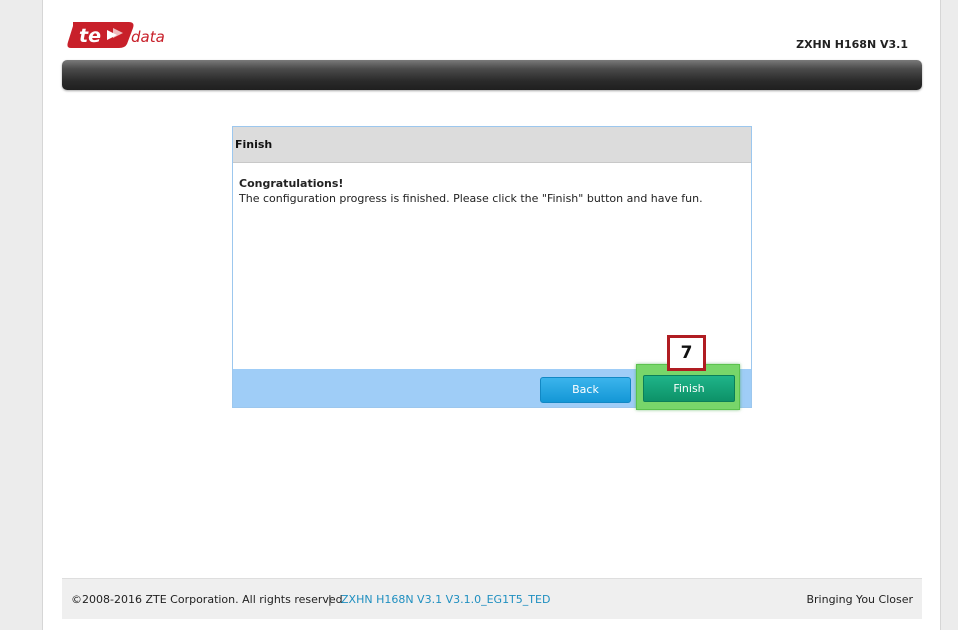 Image resolution: width=958 pixels, height=630 pixels. Describe the element at coordinates (492, 145) in the screenshot. I see `panel-header: Finish` at that location.